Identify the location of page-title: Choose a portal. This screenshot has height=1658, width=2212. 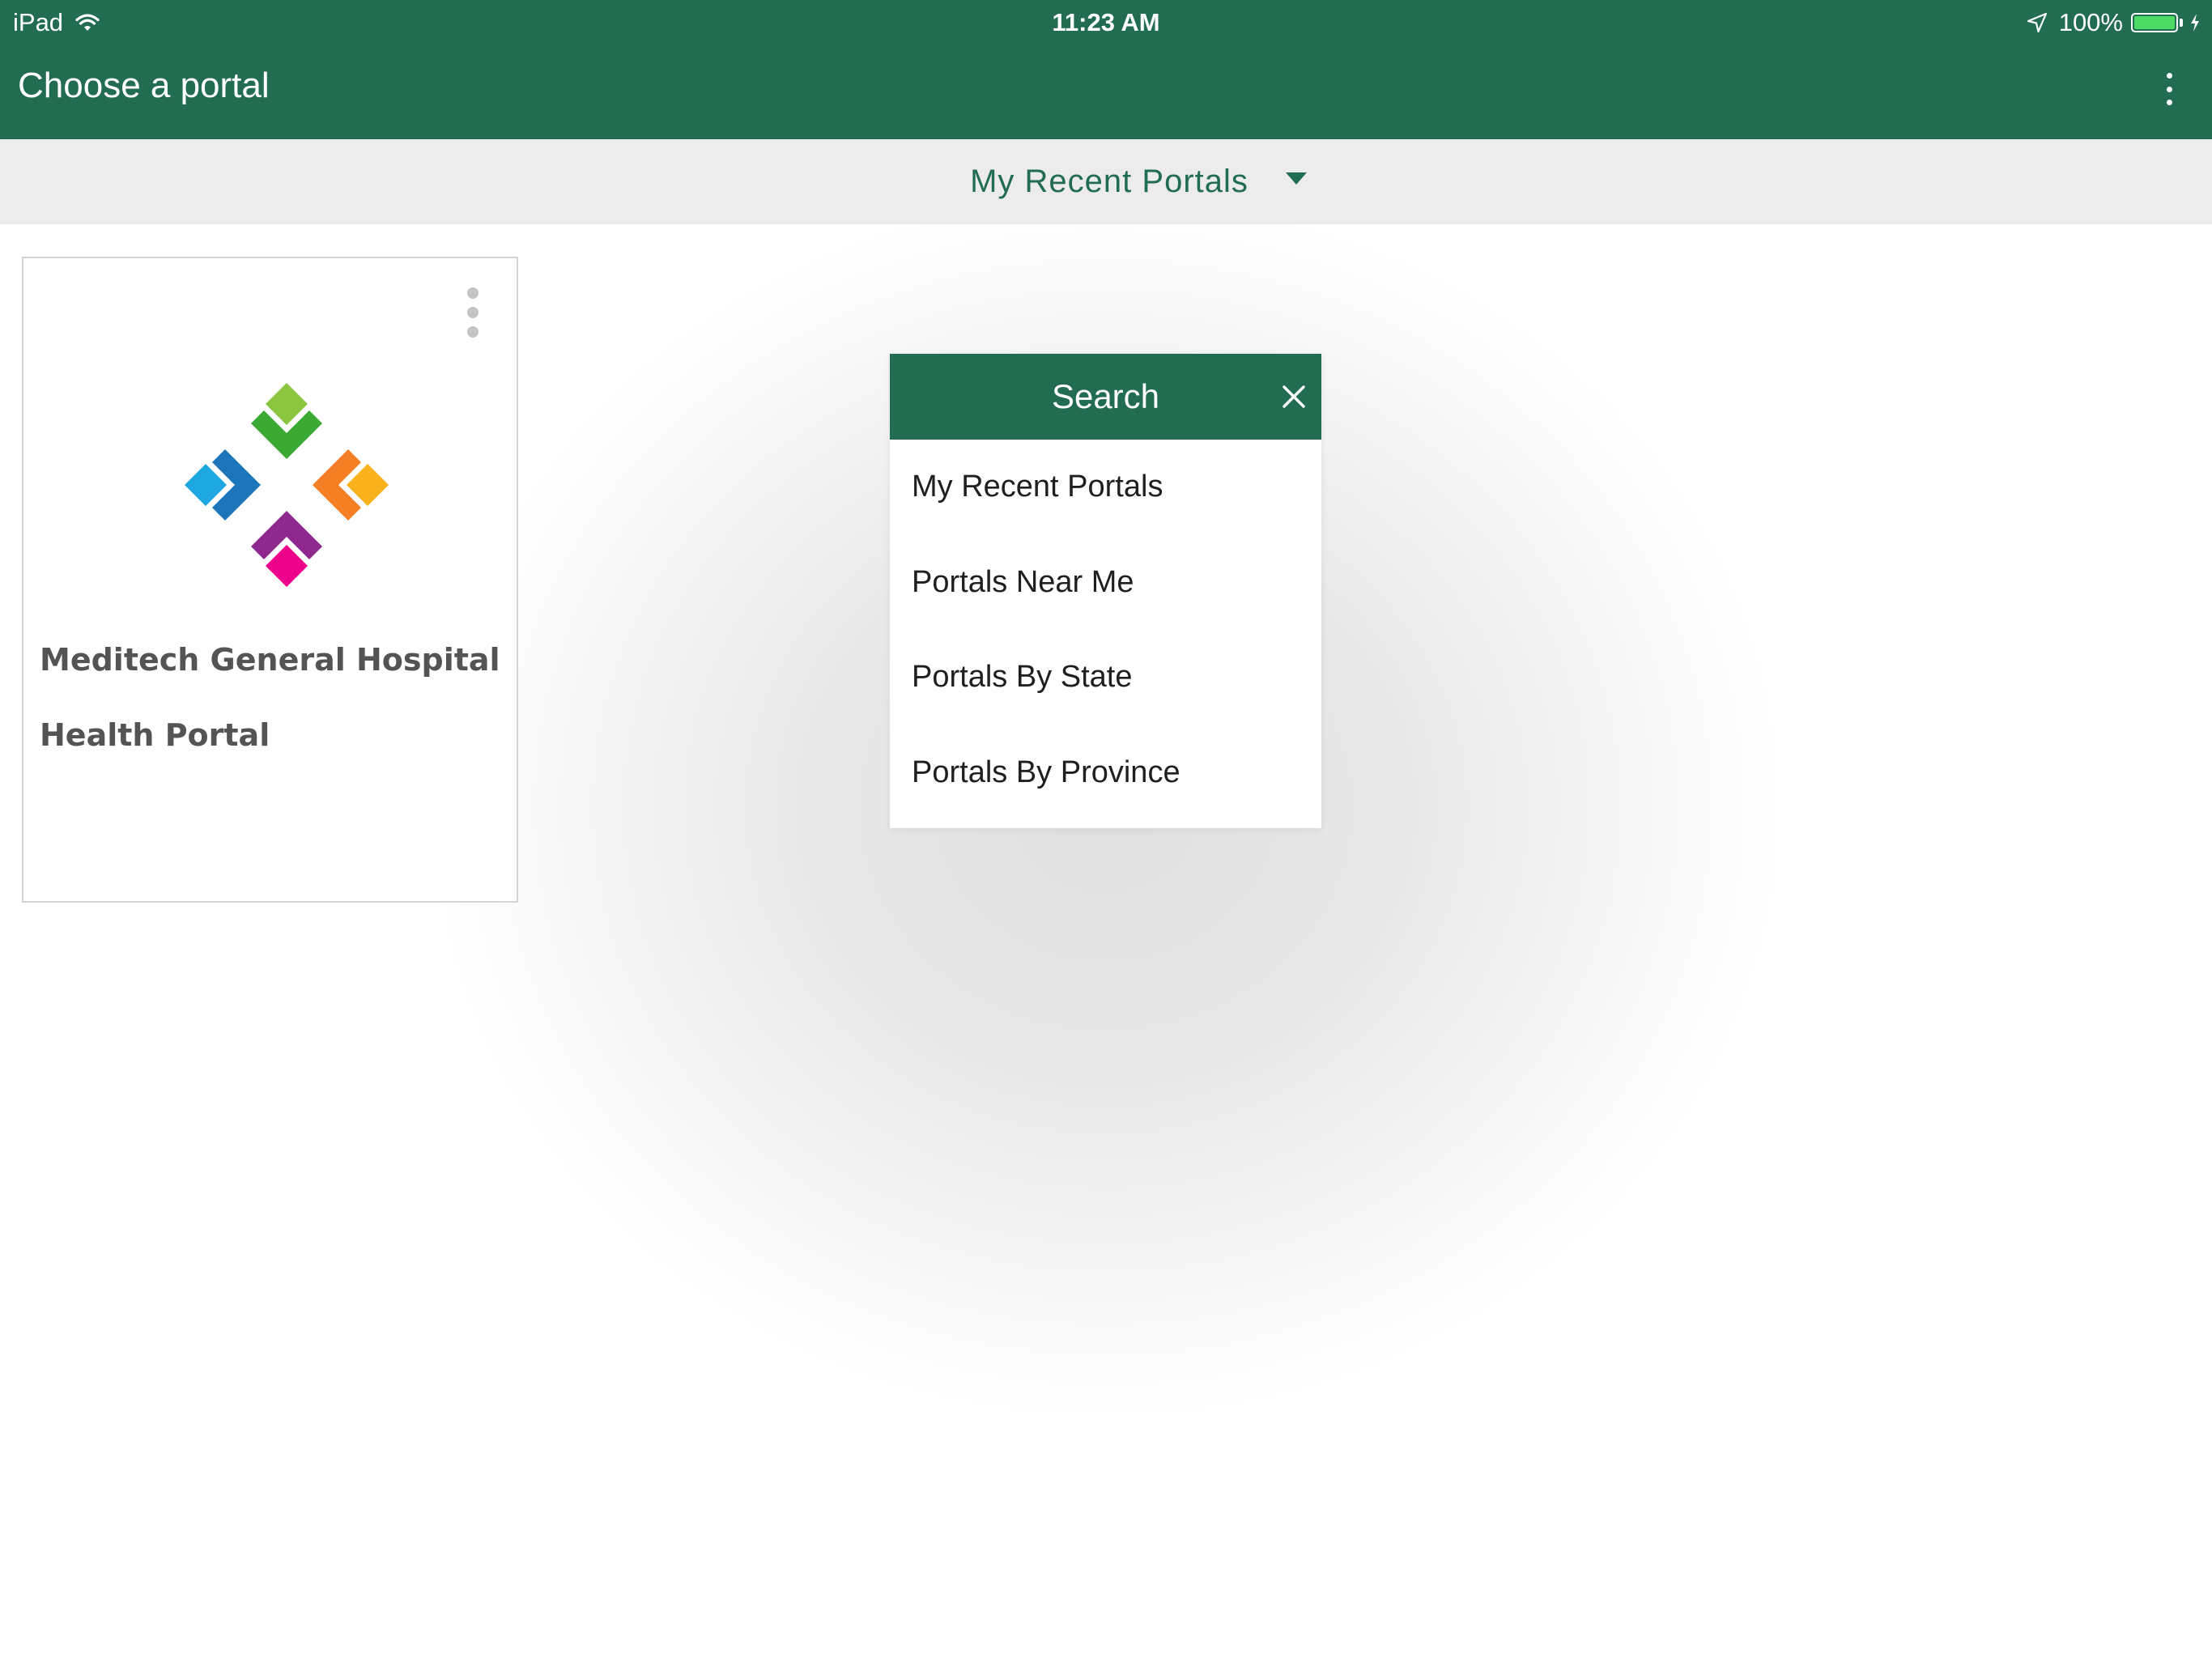
(144, 85).